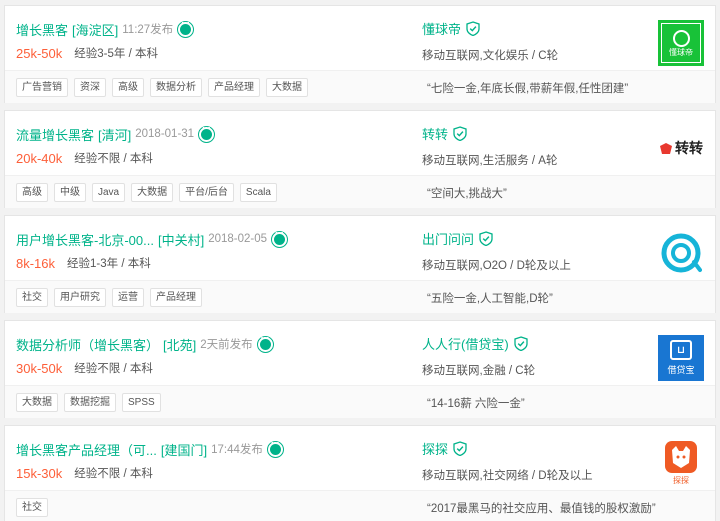 Image resolution: width=720 pixels, height=521 pixels. Describe the element at coordinates (39, 473) in the screenshot. I see `salary: 15k-30k` at that location.